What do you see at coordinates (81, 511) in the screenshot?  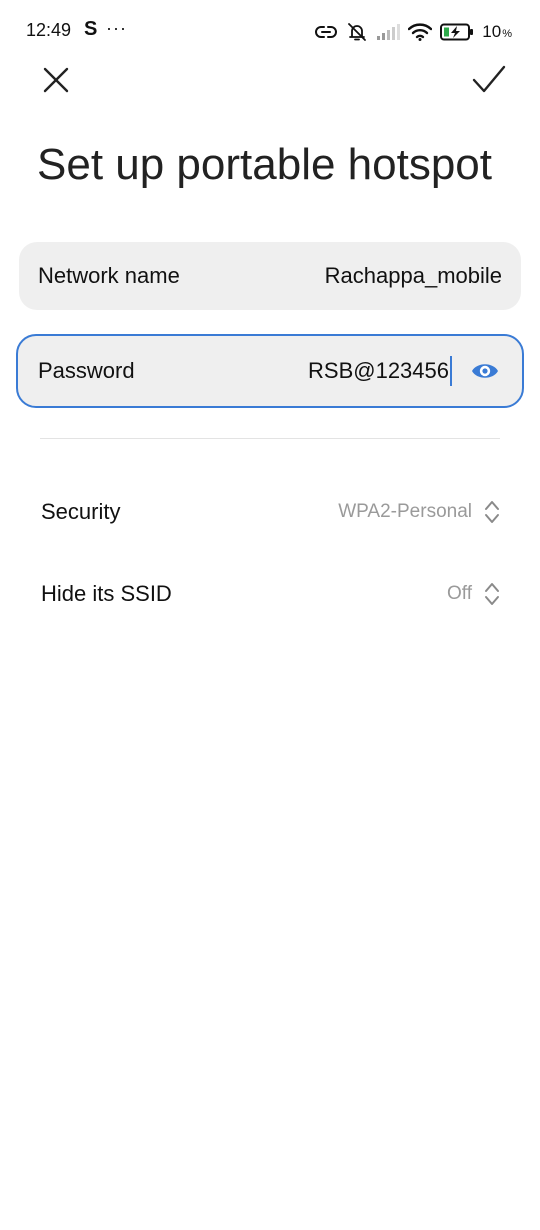 I see `security-label: Security` at bounding box center [81, 511].